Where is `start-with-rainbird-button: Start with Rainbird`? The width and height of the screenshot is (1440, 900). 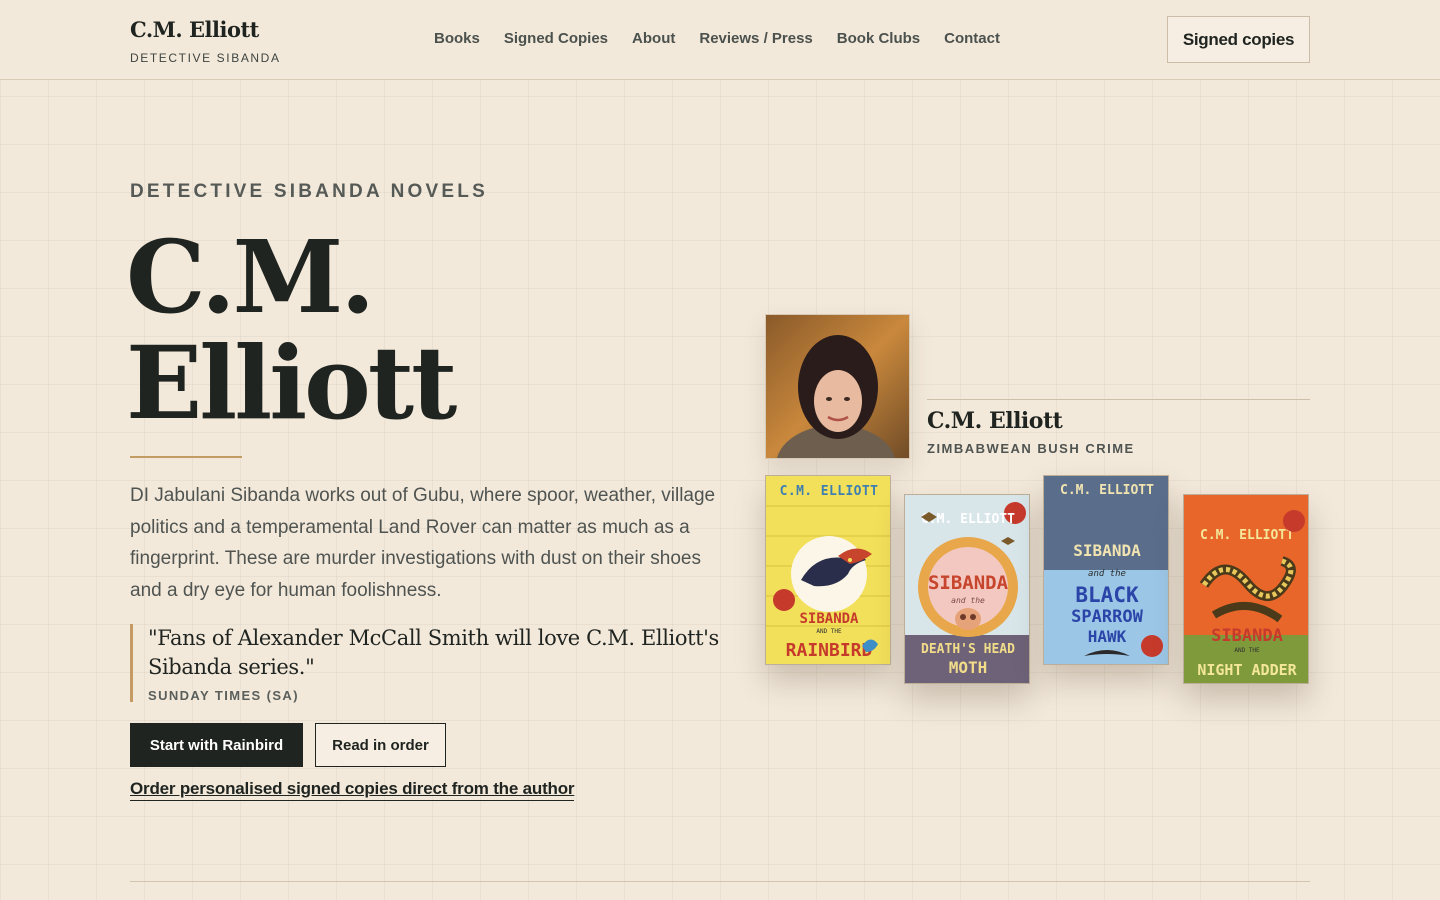 start-with-rainbird-button: Start with Rainbird is located at coordinates (216, 745).